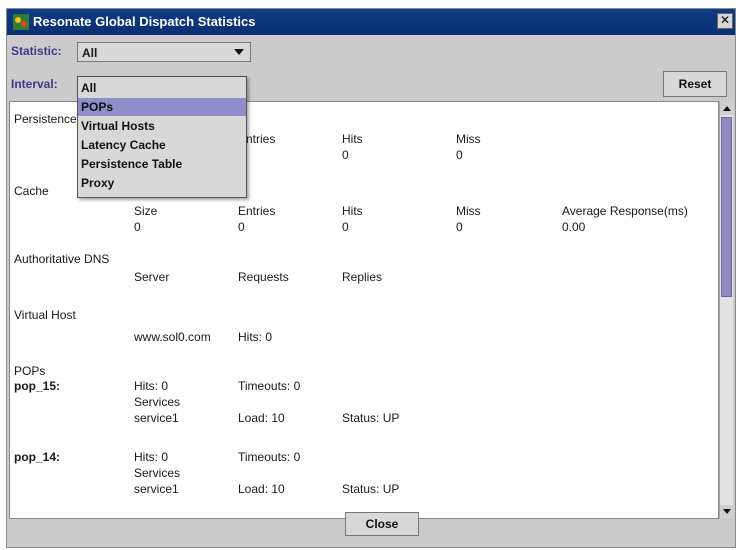 The width and height of the screenshot is (740, 550). I want to click on dropdown-option-virtual-hosts: Virtual Hosts, so click(162, 126).